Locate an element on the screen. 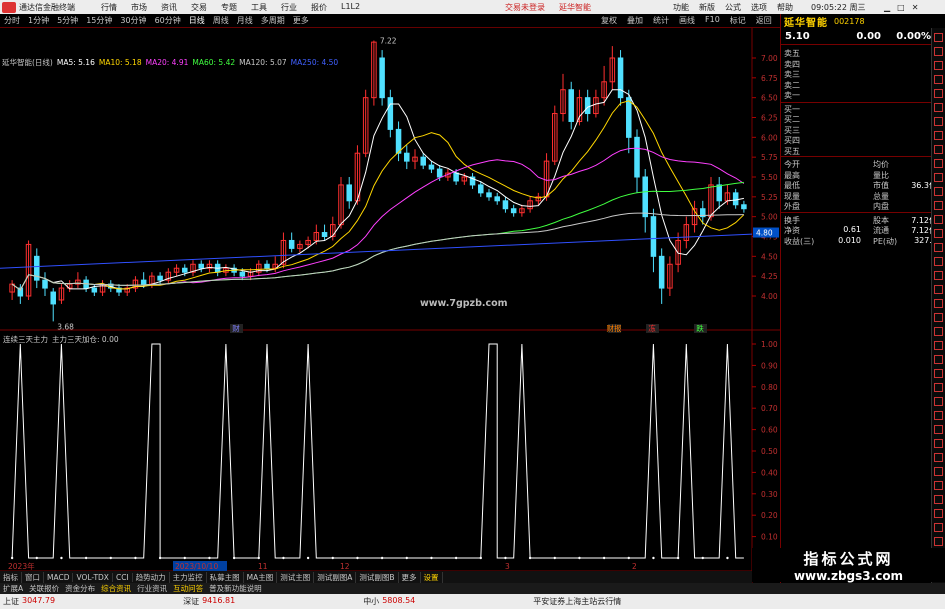 This screenshot has width=945, height=609. indicator-tab: 测试副图B is located at coordinates (377, 577).